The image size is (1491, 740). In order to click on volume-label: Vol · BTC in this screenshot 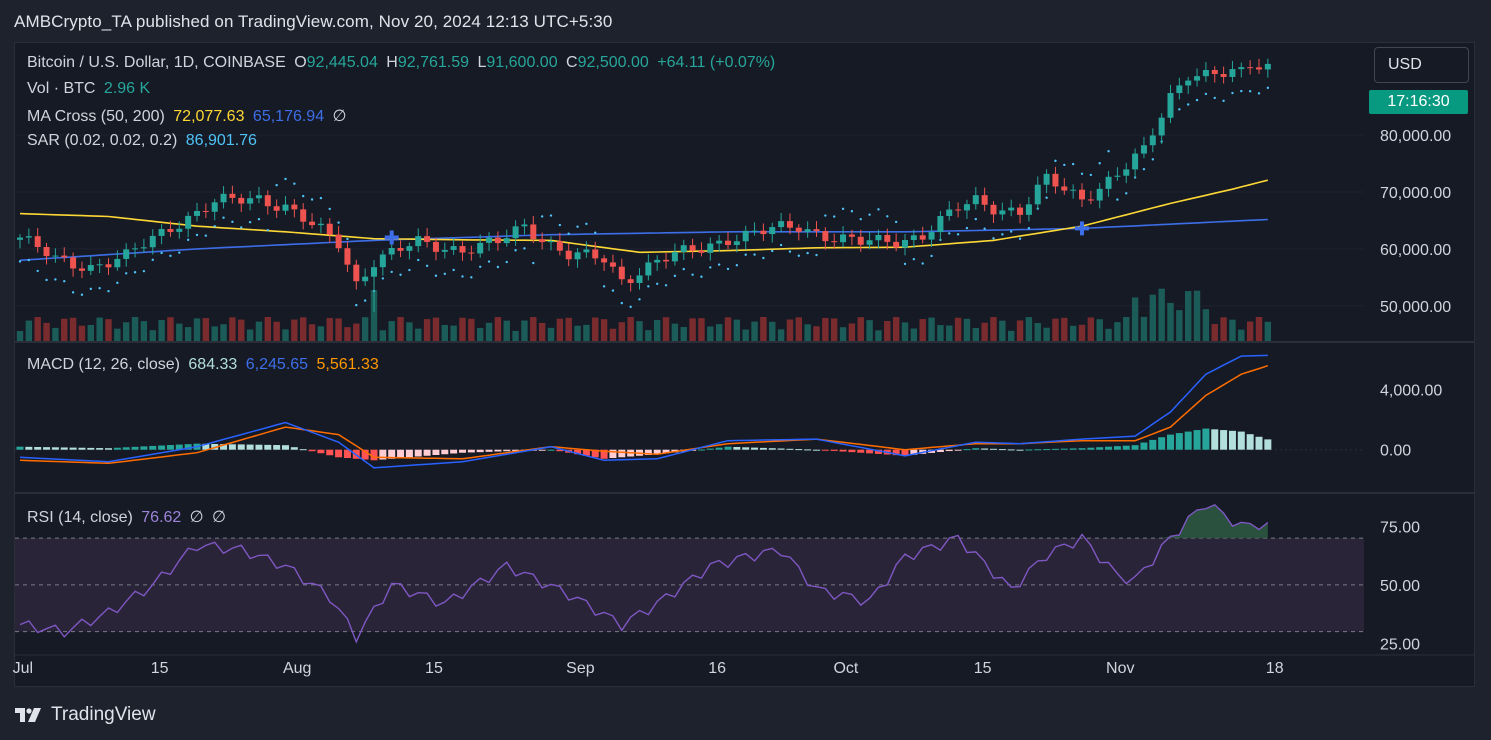, I will do `click(61, 88)`.